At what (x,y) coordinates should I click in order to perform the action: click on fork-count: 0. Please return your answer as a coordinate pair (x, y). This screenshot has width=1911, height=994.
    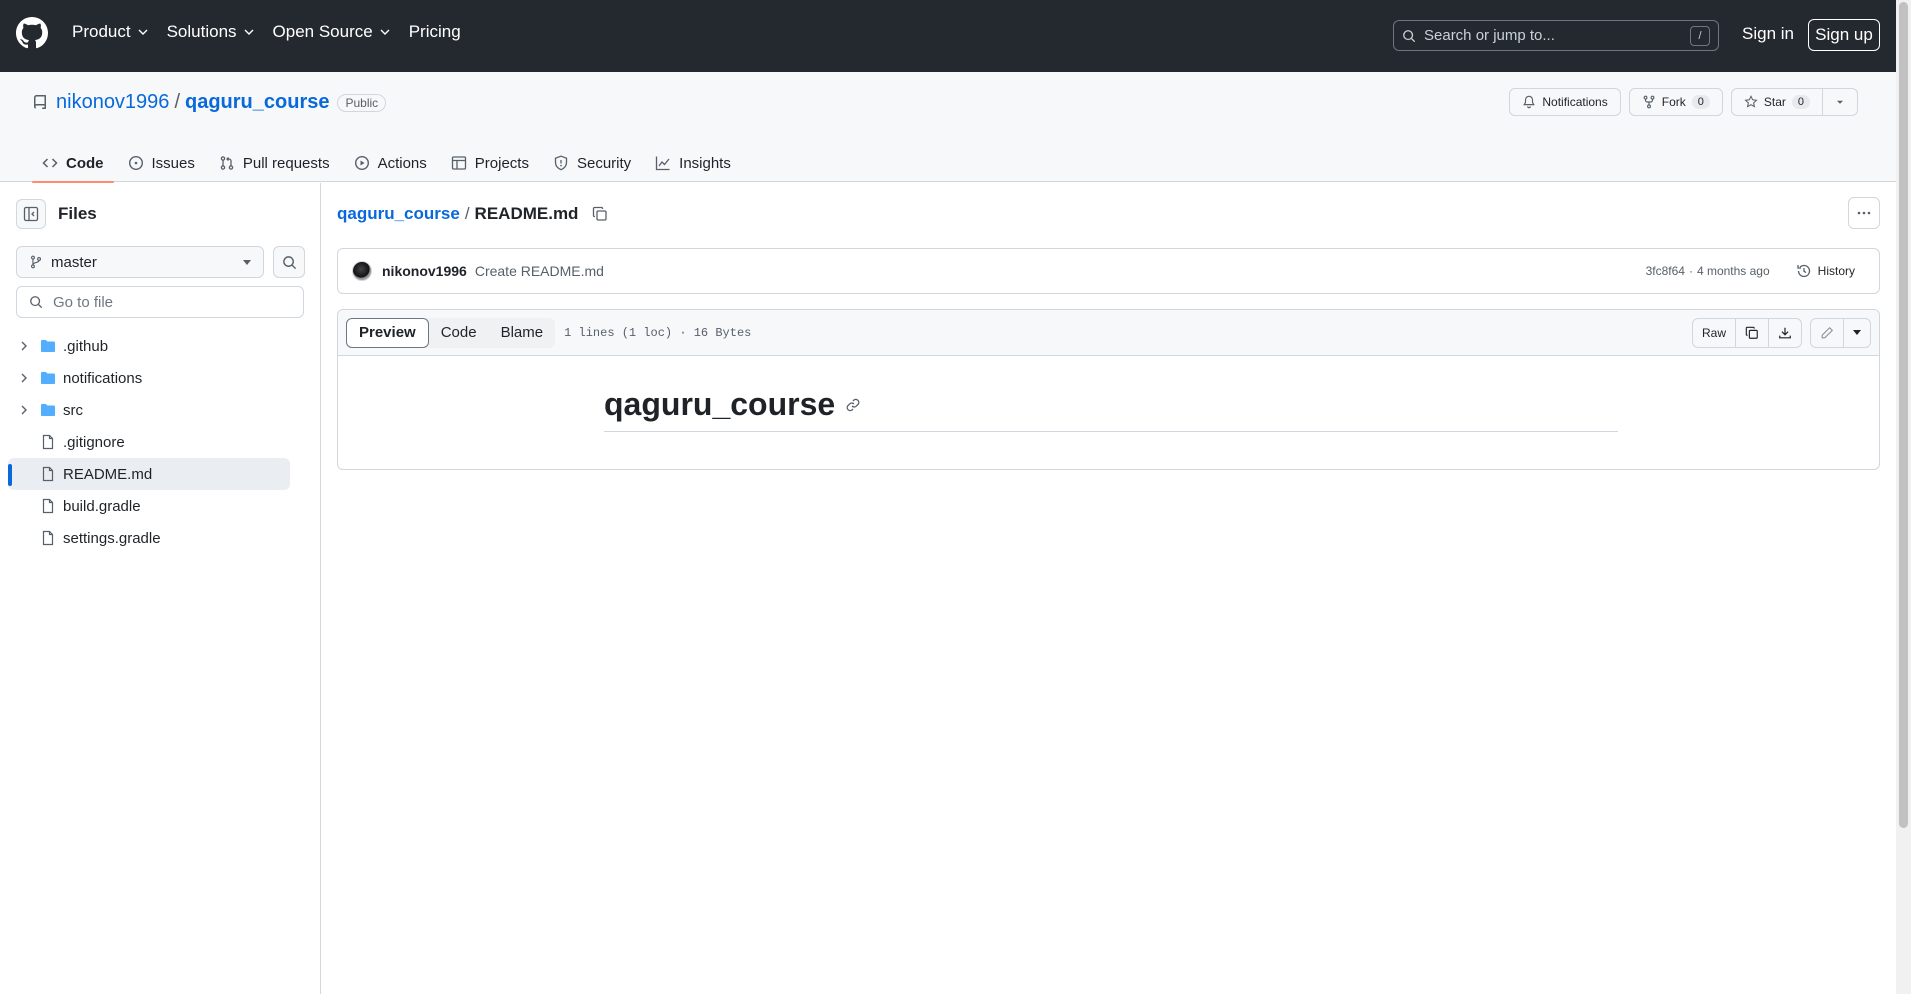
    Looking at the image, I should click on (1700, 102).